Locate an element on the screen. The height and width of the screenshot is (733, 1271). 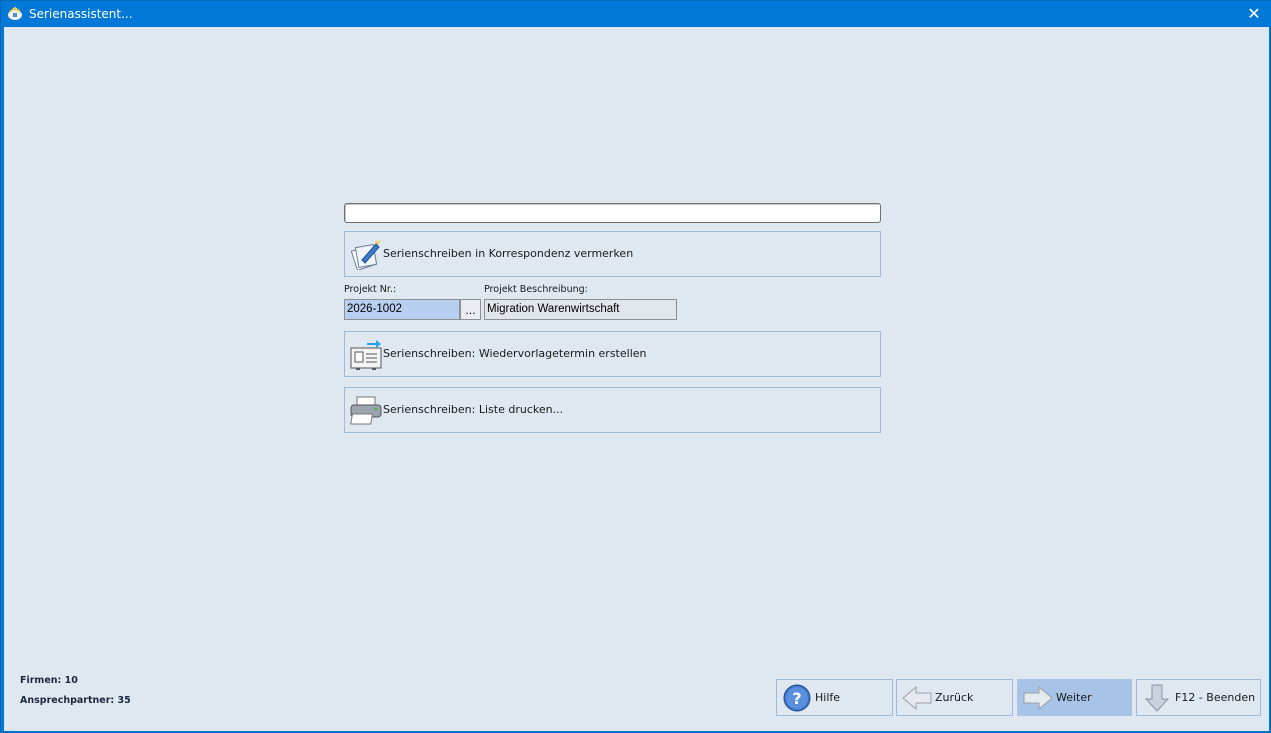
document-pen-icon is located at coordinates (365, 255).